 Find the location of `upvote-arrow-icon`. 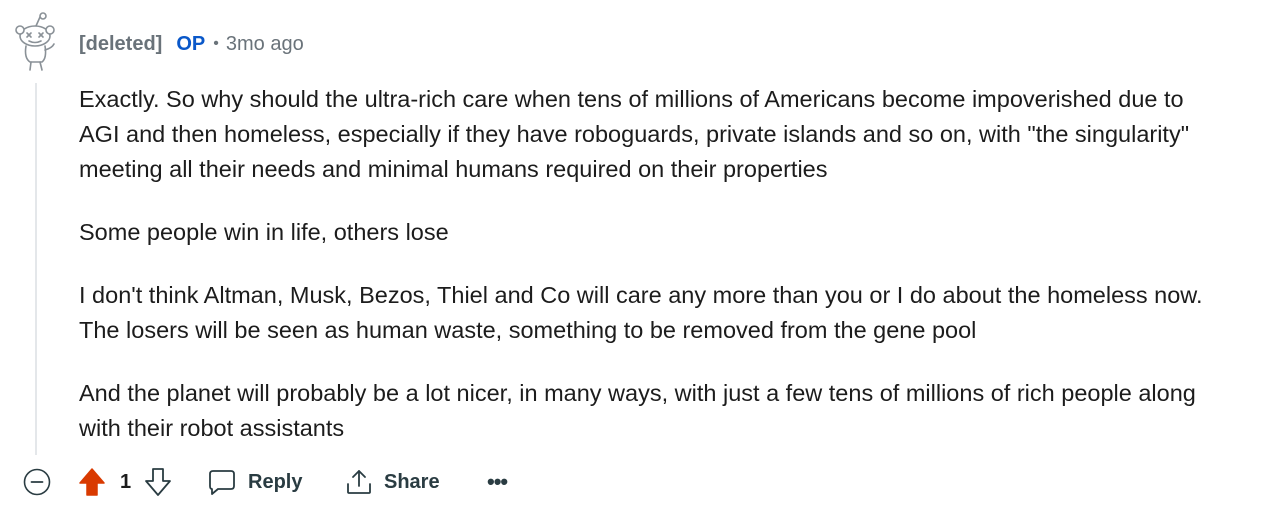

upvote-arrow-icon is located at coordinates (92, 482).